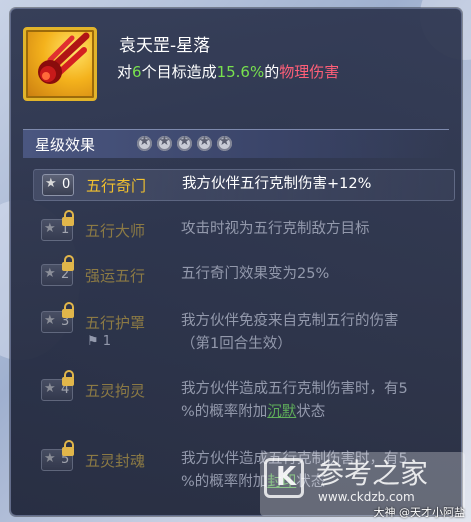 The width and height of the screenshot is (471, 522). What do you see at coordinates (93, 341) in the screenshot?
I see `flag-icon: ⚑` at bounding box center [93, 341].